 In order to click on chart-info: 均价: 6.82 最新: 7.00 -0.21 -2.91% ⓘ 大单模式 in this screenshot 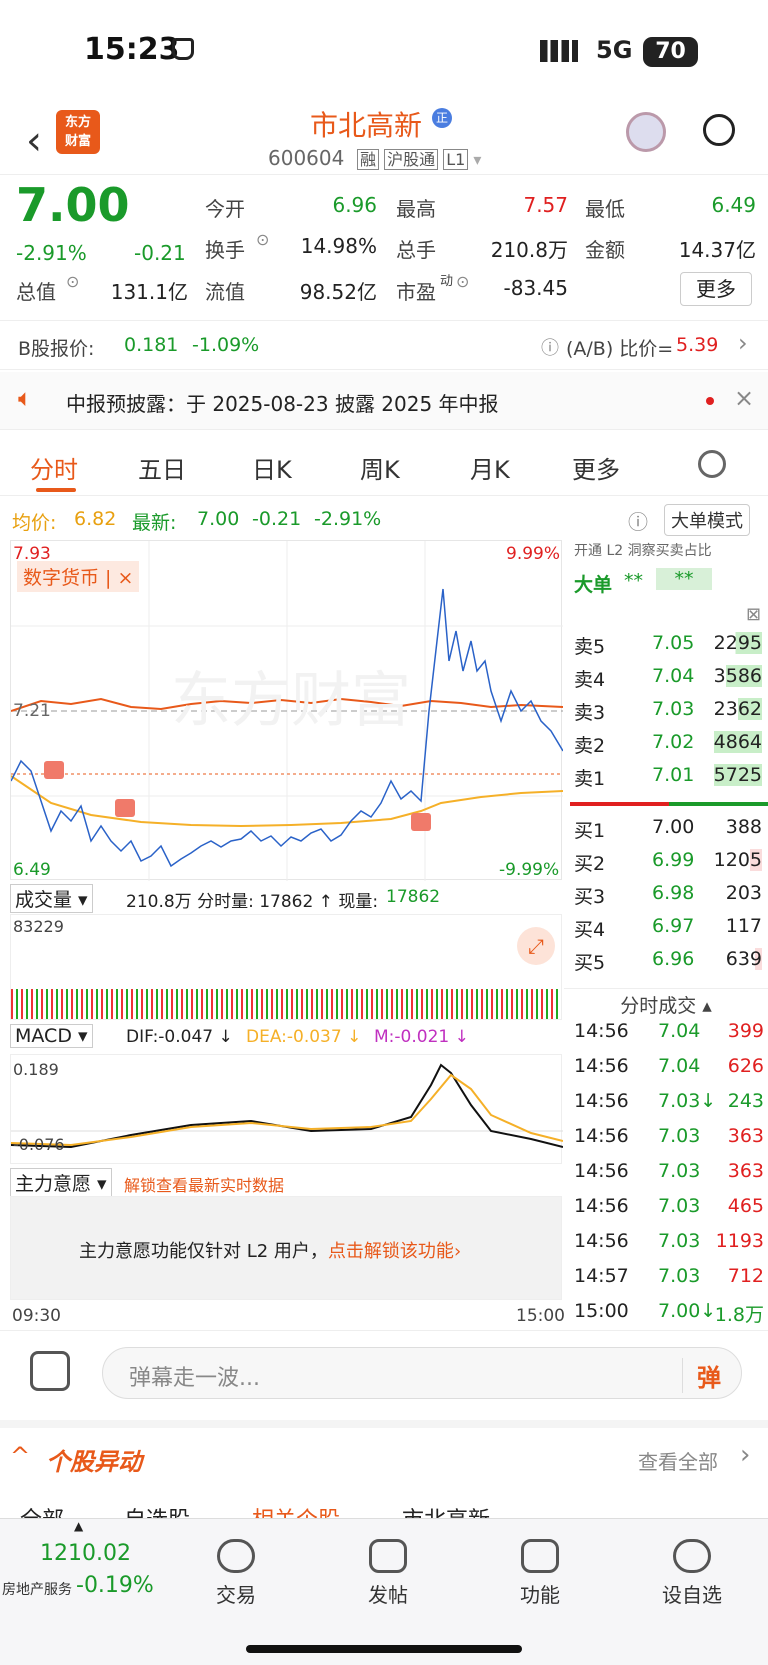, I will do `click(384, 520)`.